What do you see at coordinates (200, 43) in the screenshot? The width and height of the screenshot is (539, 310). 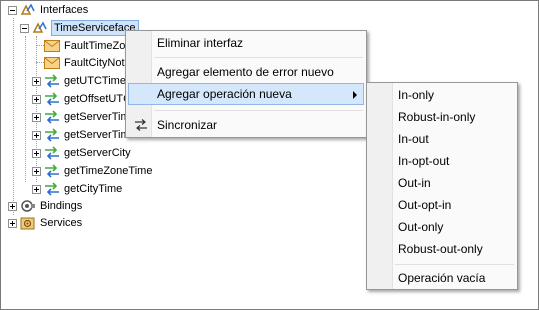 I see `menu-item-label: Eliminar interfaz` at bounding box center [200, 43].